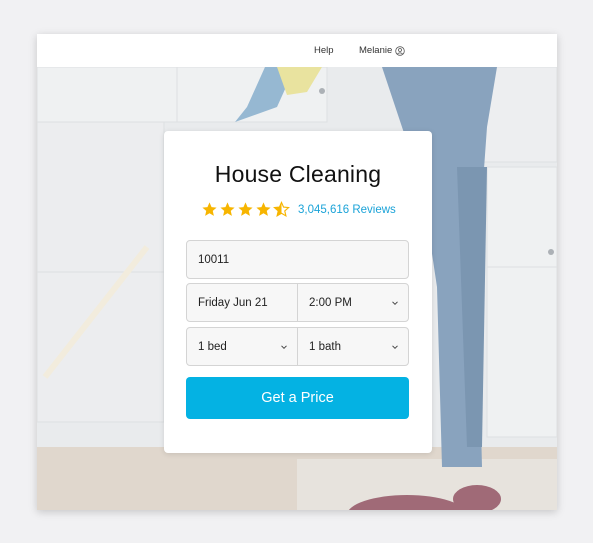 The width and height of the screenshot is (593, 543). Describe the element at coordinates (297, 398) in the screenshot. I see `get-a-price-button: Get a Price` at that location.